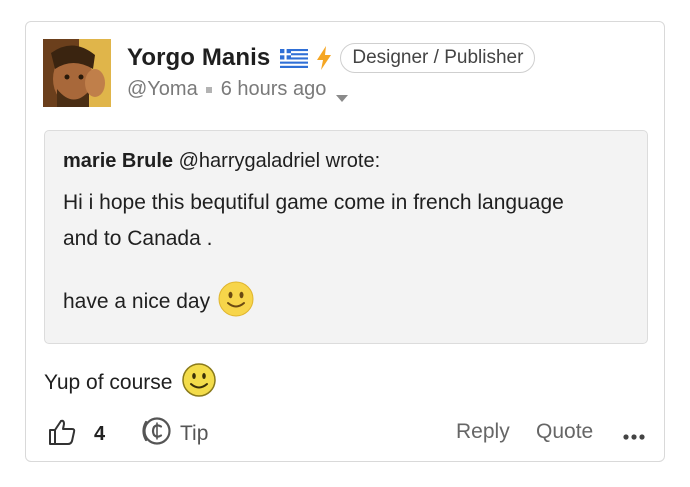  What do you see at coordinates (249, 161) in the screenshot?
I see `quote-author-handle: @harrygaladriel` at bounding box center [249, 161].